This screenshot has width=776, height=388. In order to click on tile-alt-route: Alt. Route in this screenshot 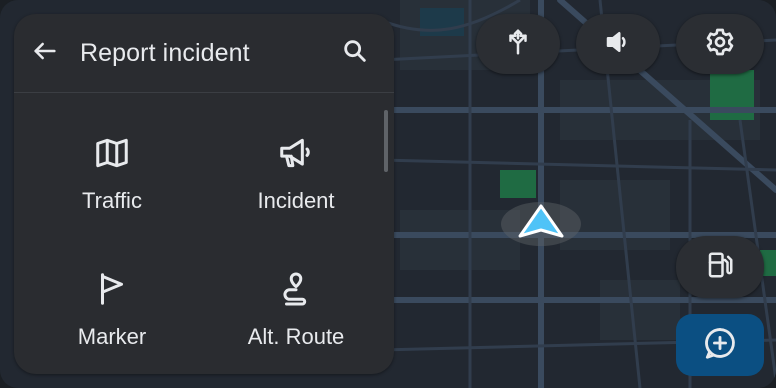, I will do `click(296, 309)`.